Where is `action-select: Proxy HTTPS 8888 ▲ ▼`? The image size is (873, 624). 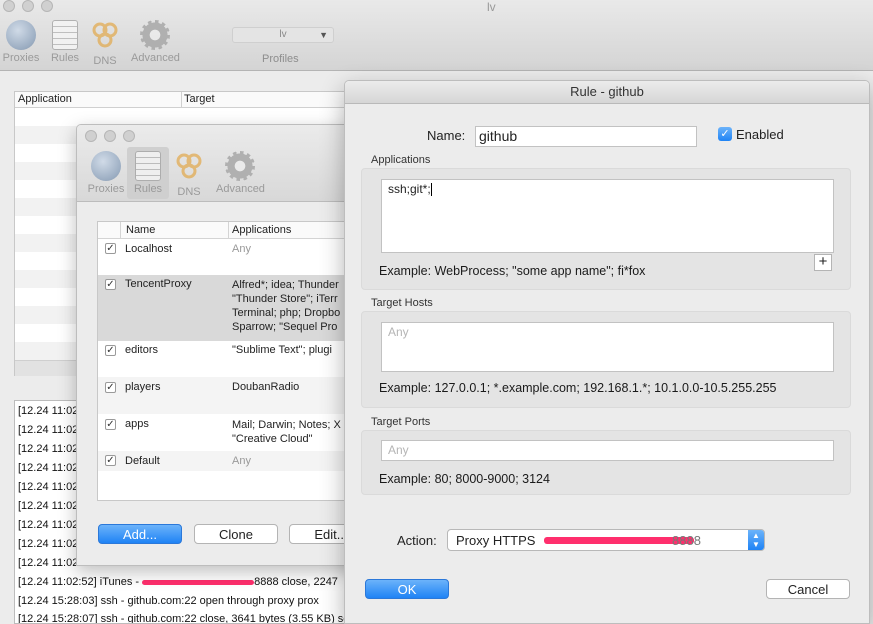
action-select: Proxy HTTPS 8888 ▲ ▼ is located at coordinates (606, 540).